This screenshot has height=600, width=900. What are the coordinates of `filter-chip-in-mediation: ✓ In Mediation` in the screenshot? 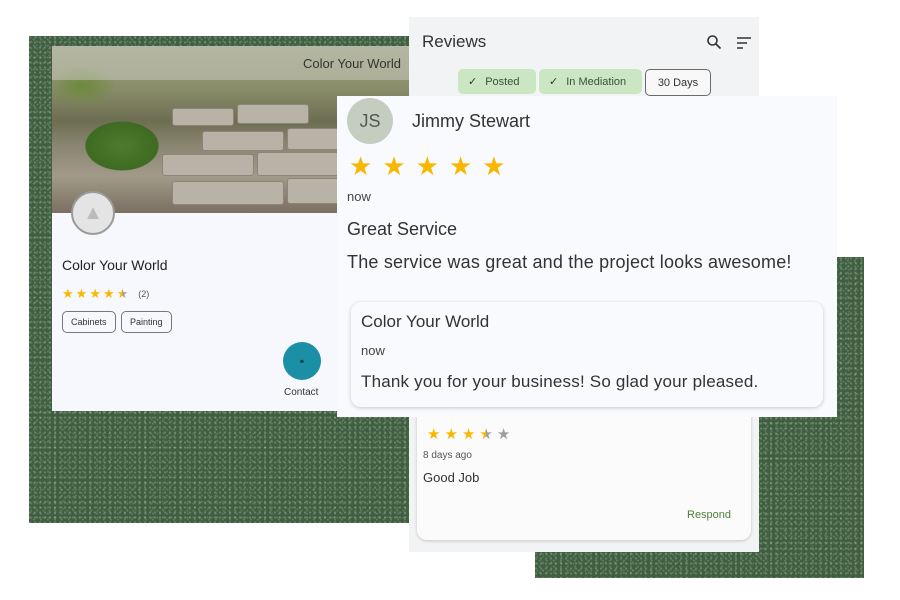 It's located at (590, 81).